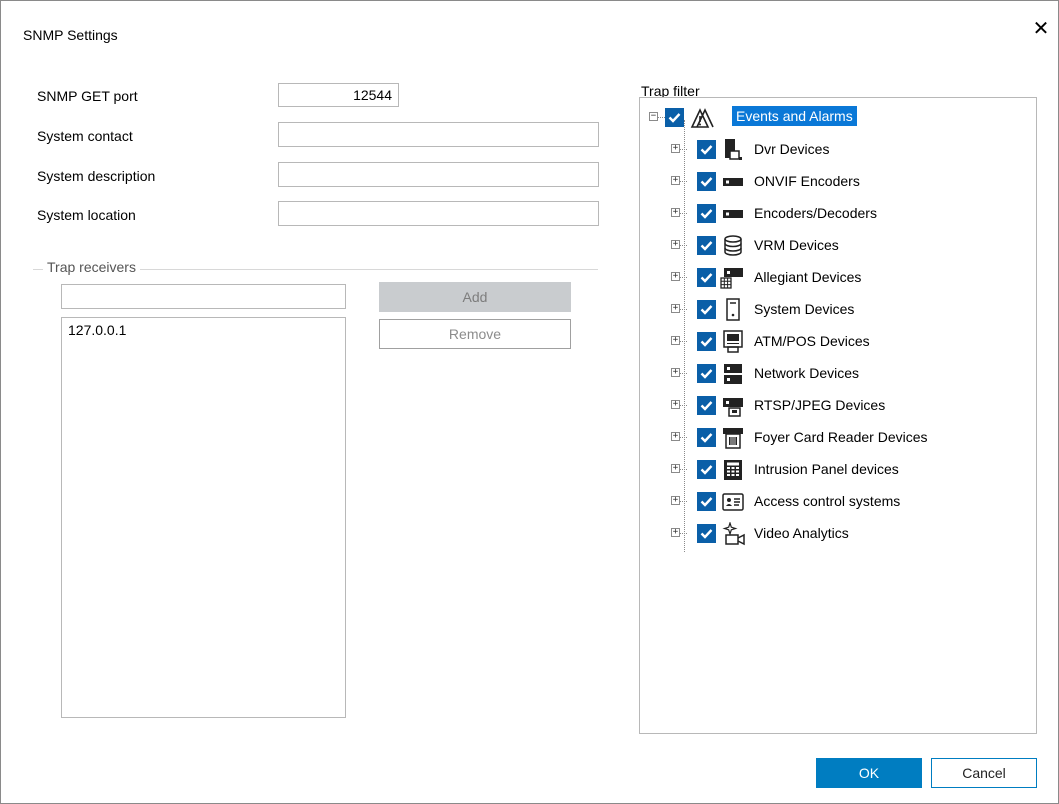  I want to click on snmp-get-port-label: SNMP GET port, so click(87, 96).